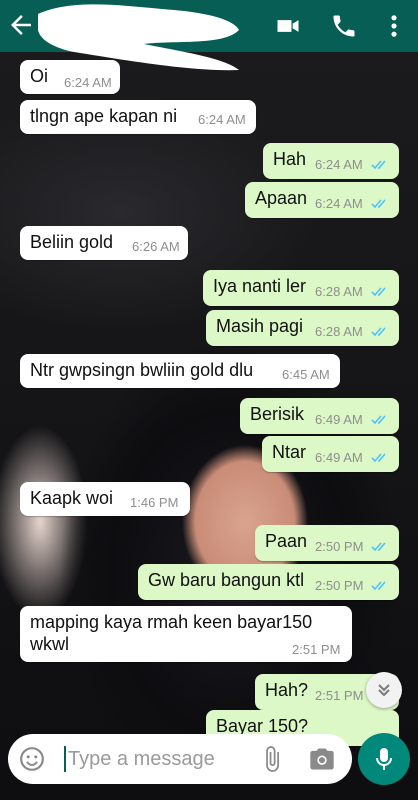 The image size is (418, 800). What do you see at coordinates (272, 759) in the screenshot?
I see `paperclip-icon` at bounding box center [272, 759].